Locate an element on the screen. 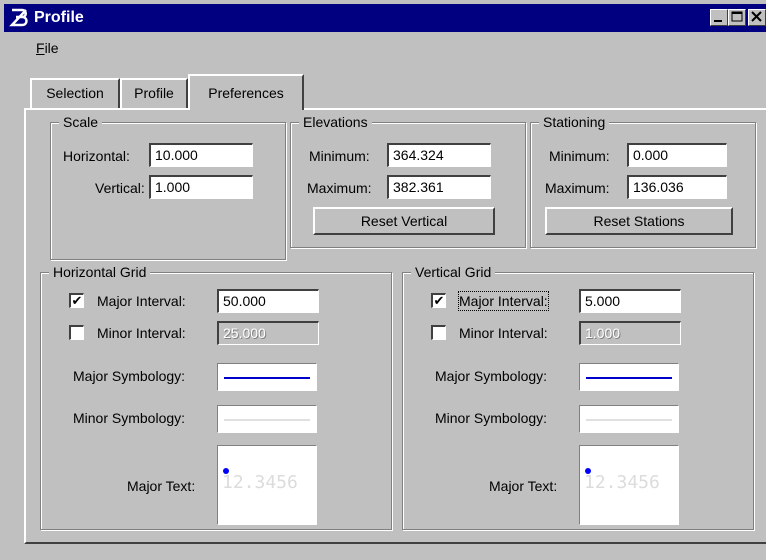 The height and width of the screenshot is (560, 766). horizontal-minor-checkbox is located at coordinates (76, 332).